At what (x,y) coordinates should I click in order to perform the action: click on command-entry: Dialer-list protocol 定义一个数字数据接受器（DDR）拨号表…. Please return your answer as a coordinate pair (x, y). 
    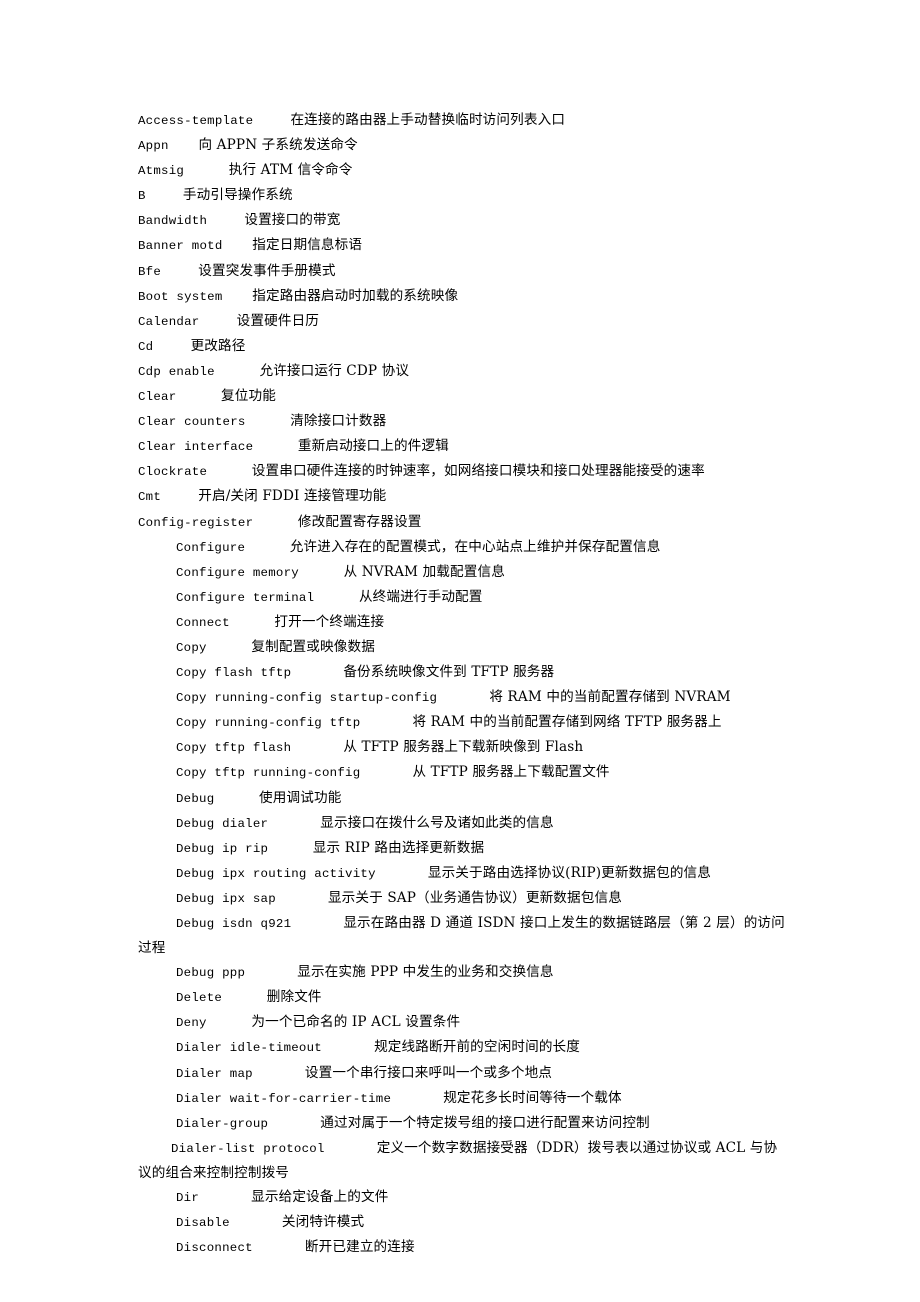
    Looking at the image, I should click on (464, 1160).